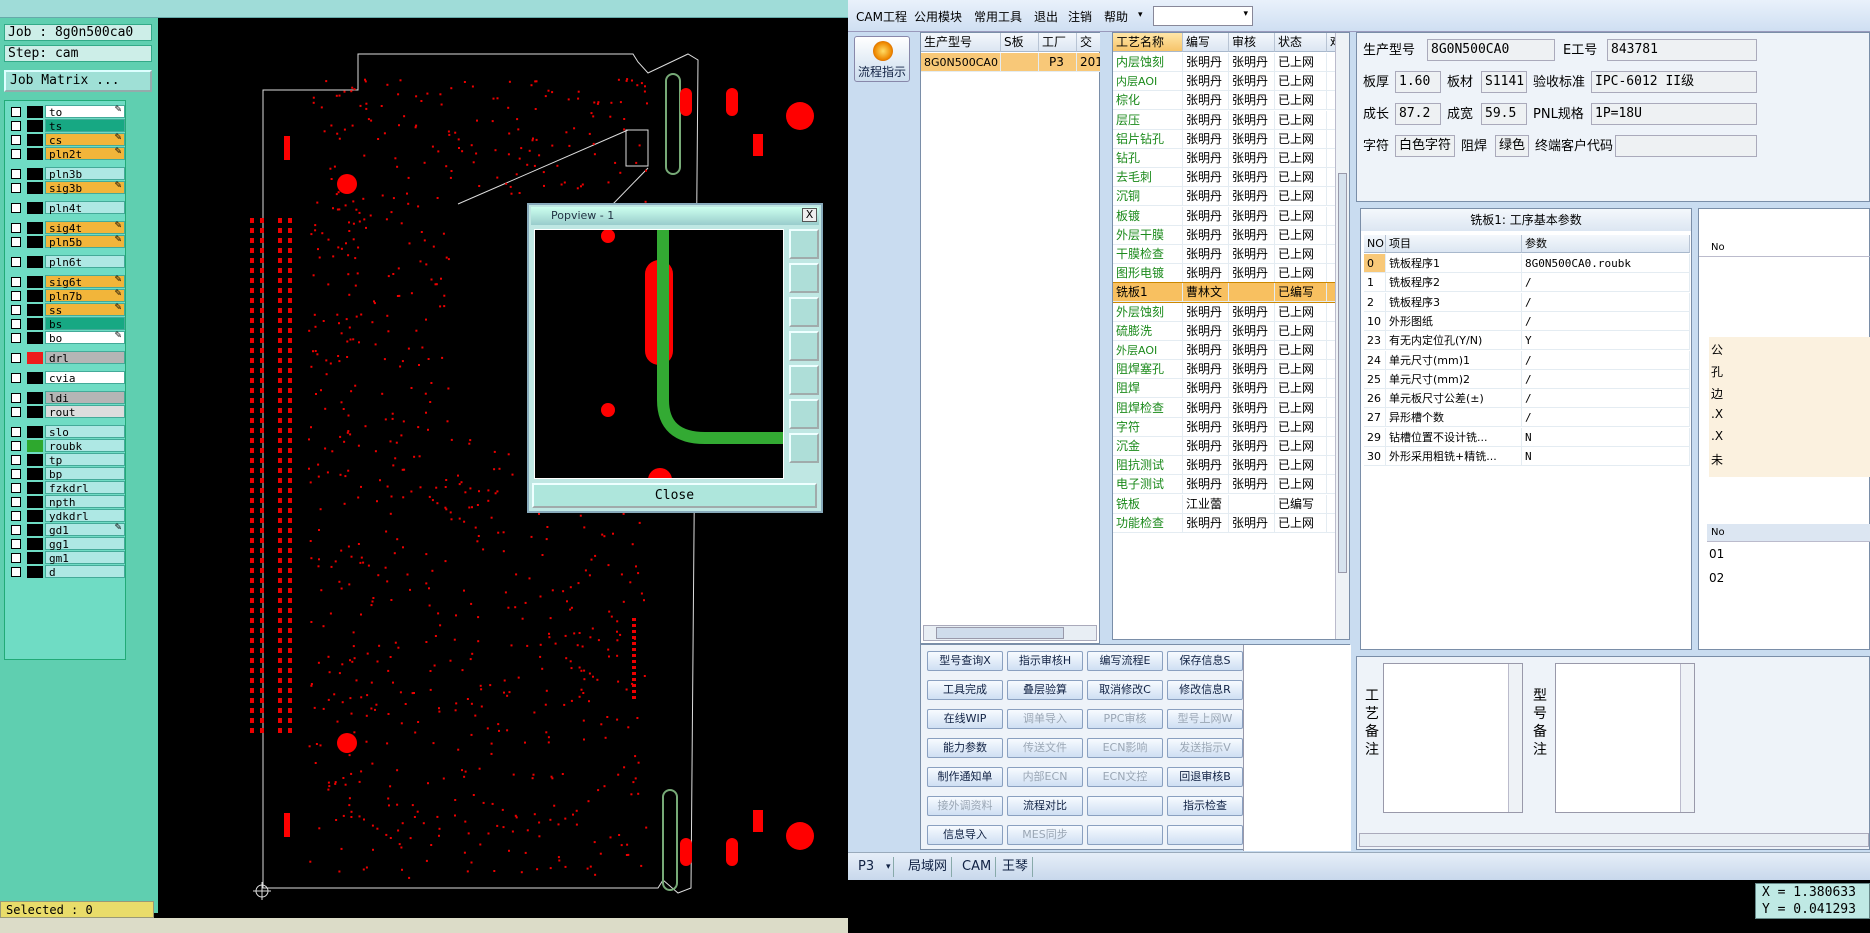 The height and width of the screenshot is (933, 1870). Describe the element at coordinates (1045, 719) in the screenshot. I see `action-button-10: 调单导入` at that location.